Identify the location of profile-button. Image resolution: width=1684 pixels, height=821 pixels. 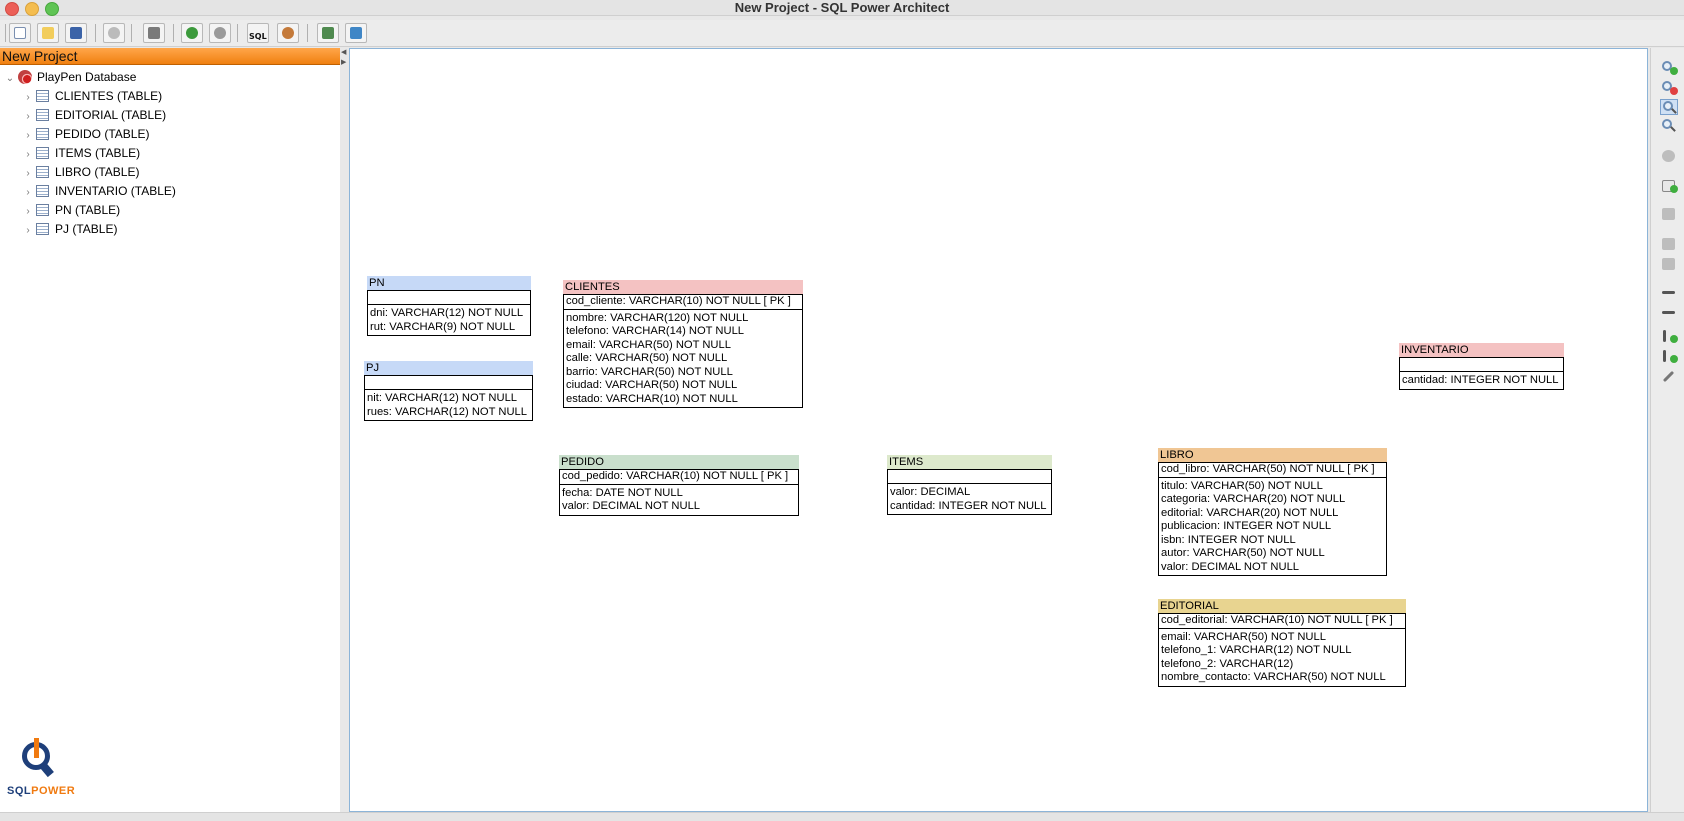
(356, 33).